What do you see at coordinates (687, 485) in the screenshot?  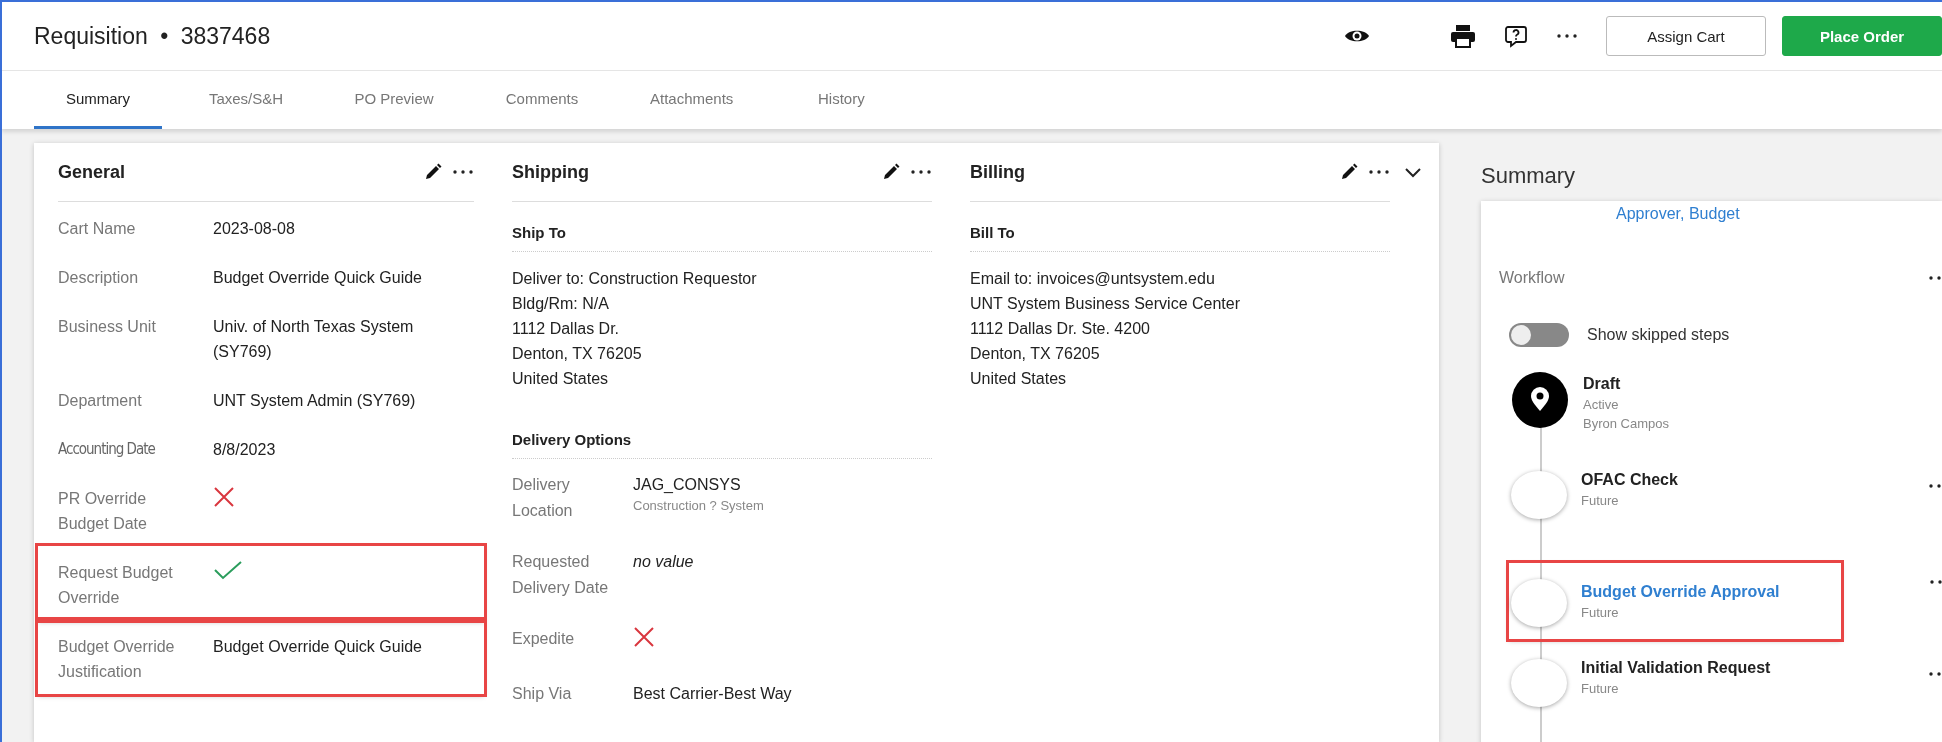 I see `field-value: JAG_CONSYS` at bounding box center [687, 485].